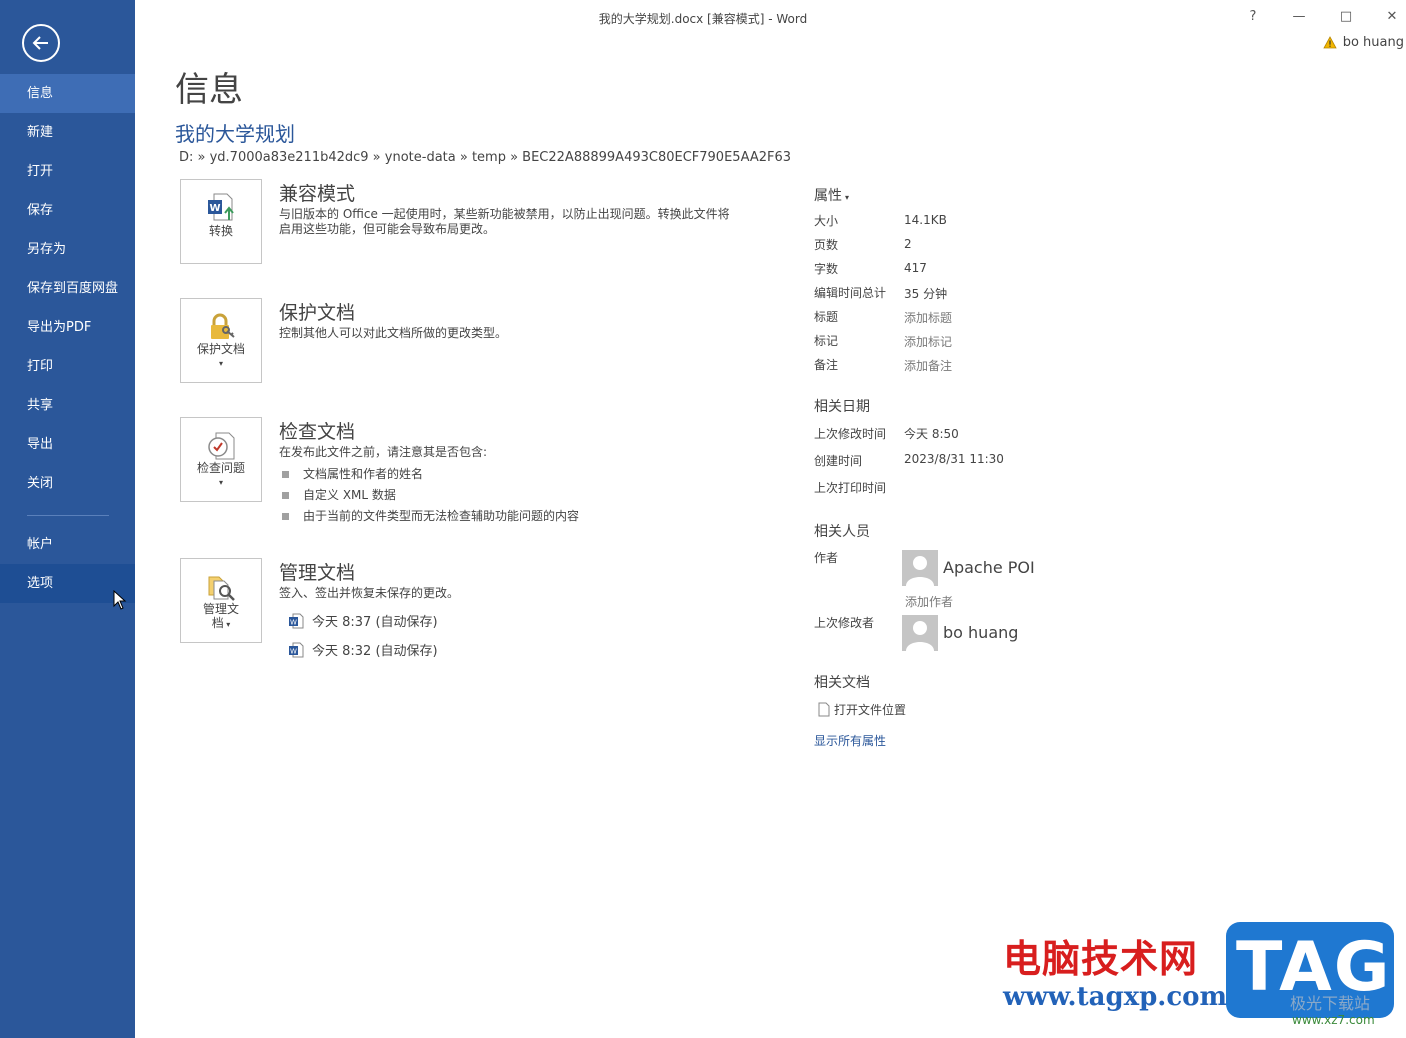 The width and height of the screenshot is (1406, 1038). I want to click on window-title: 我的大学规划.docx [兼容模式] - Word, so click(703, 19).